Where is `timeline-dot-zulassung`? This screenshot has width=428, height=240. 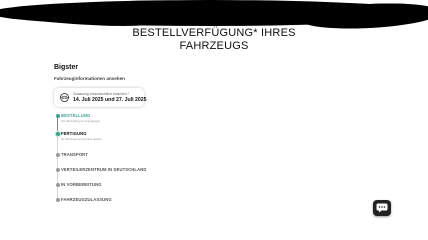
timeline-dot-zulassung is located at coordinates (57, 200).